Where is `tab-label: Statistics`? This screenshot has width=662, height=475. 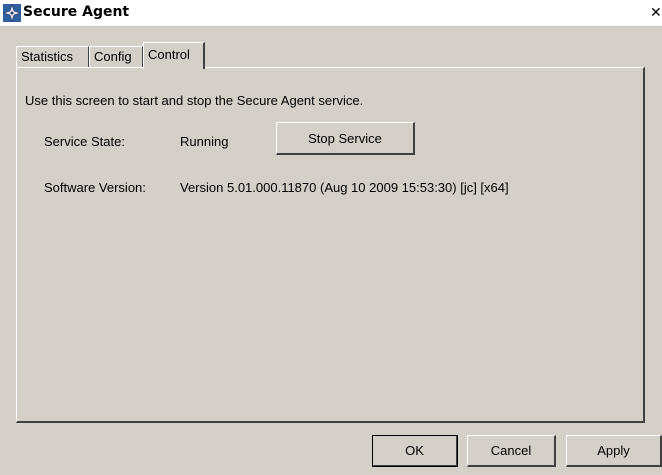 tab-label: Statistics is located at coordinates (47, 56).